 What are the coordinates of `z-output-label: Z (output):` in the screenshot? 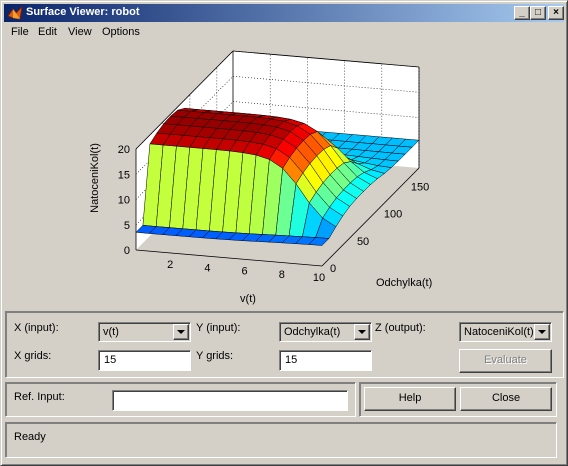 It's located at (400, 328).